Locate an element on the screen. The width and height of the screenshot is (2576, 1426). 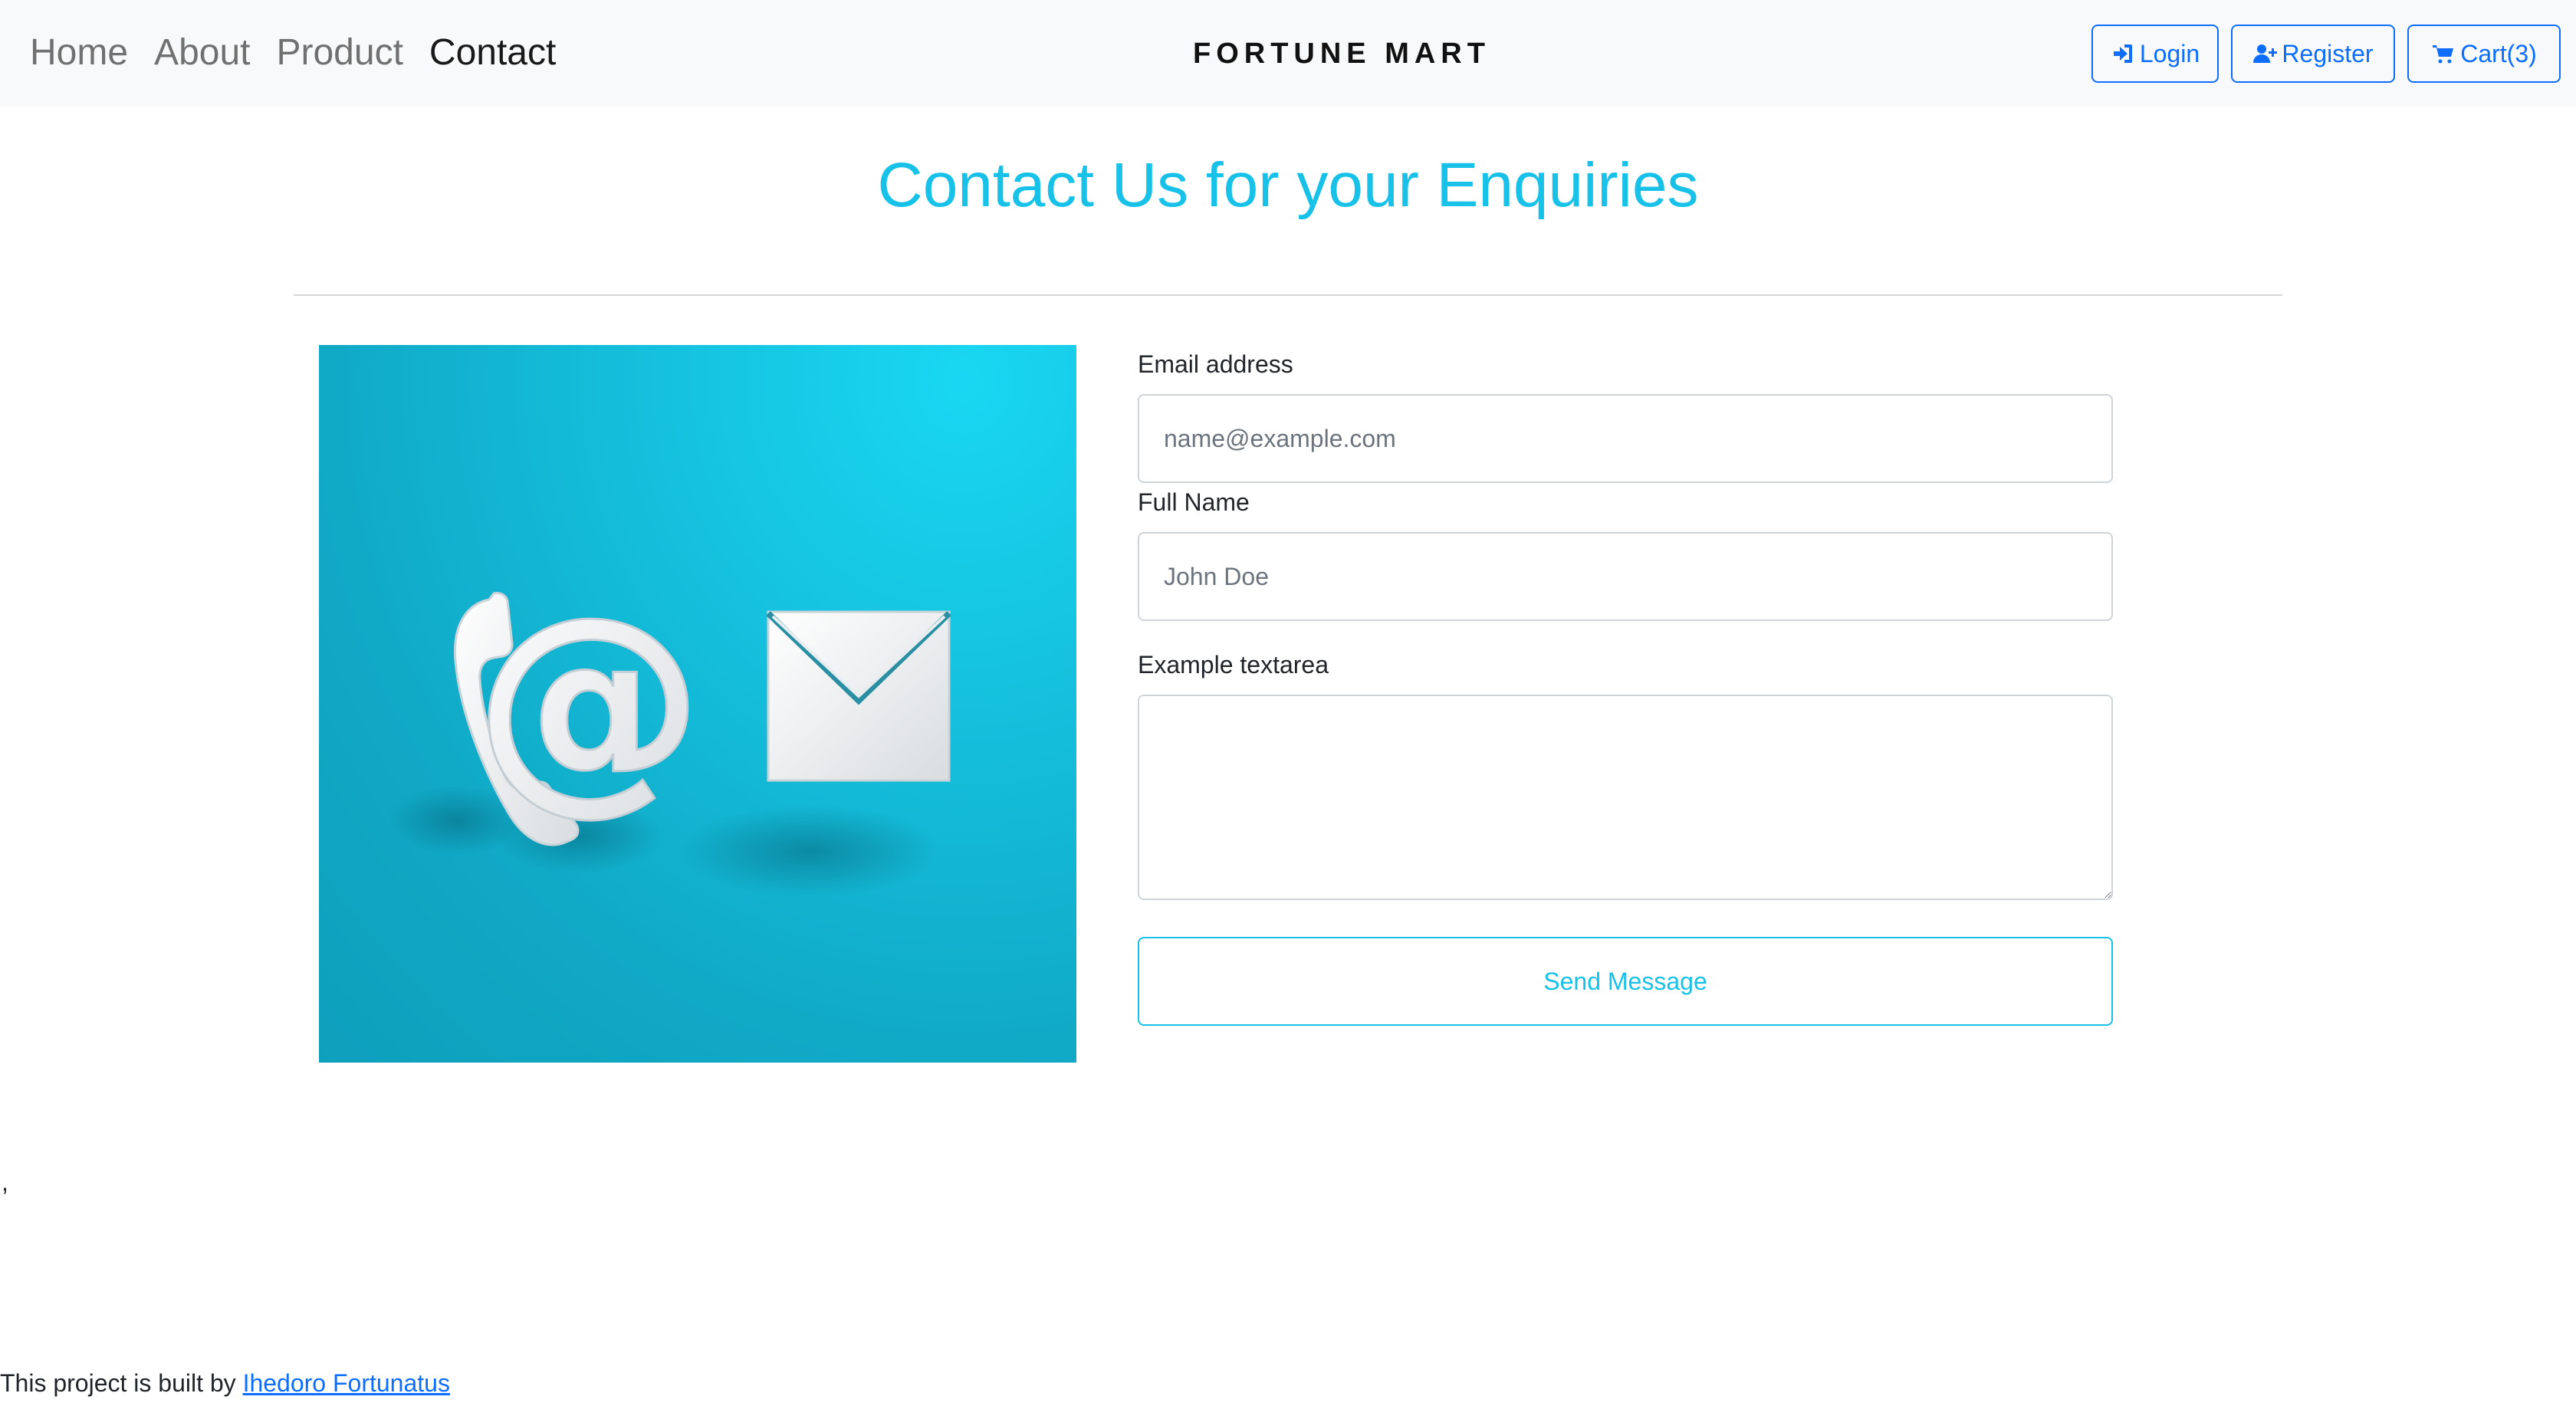
nav-link-product: Product is located at coordinates (339, 53).